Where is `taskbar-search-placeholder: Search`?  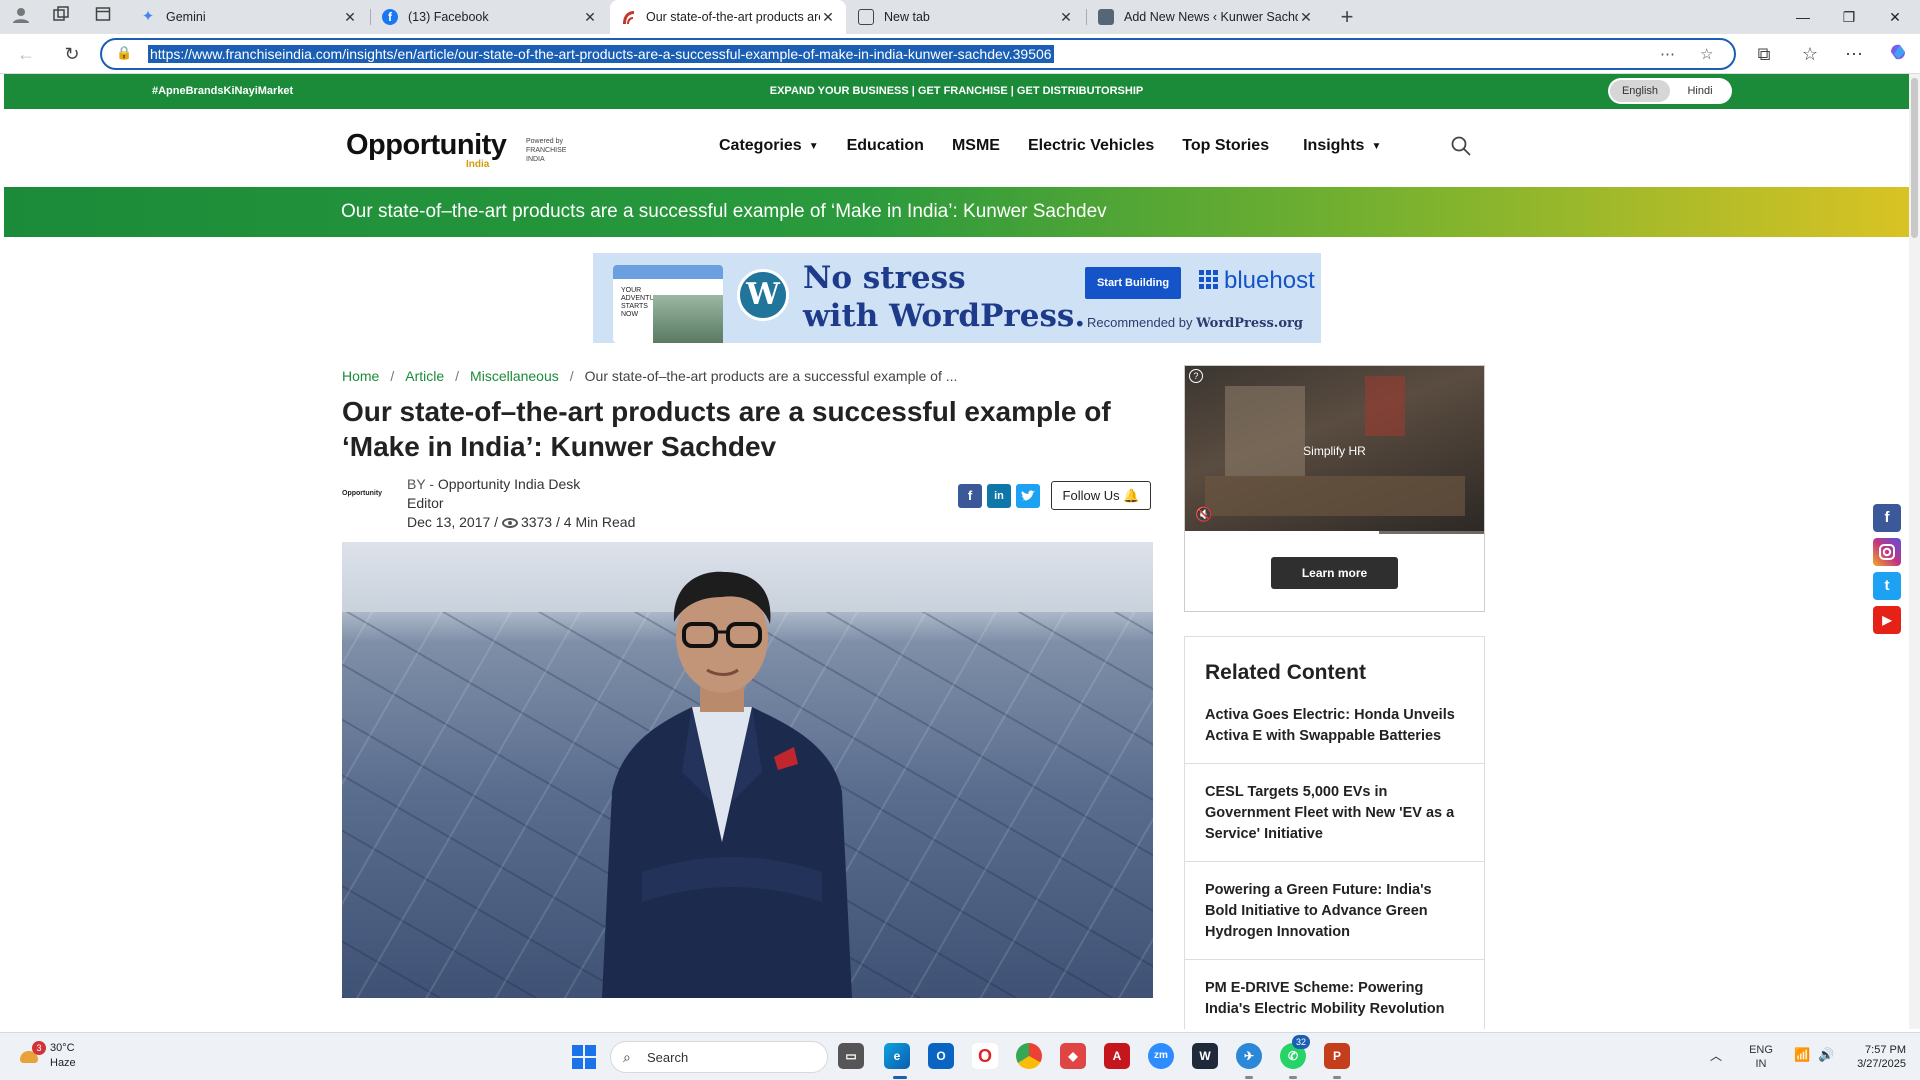 taskbar-search-placeholder: Search is located at coordinates (668, 1057).